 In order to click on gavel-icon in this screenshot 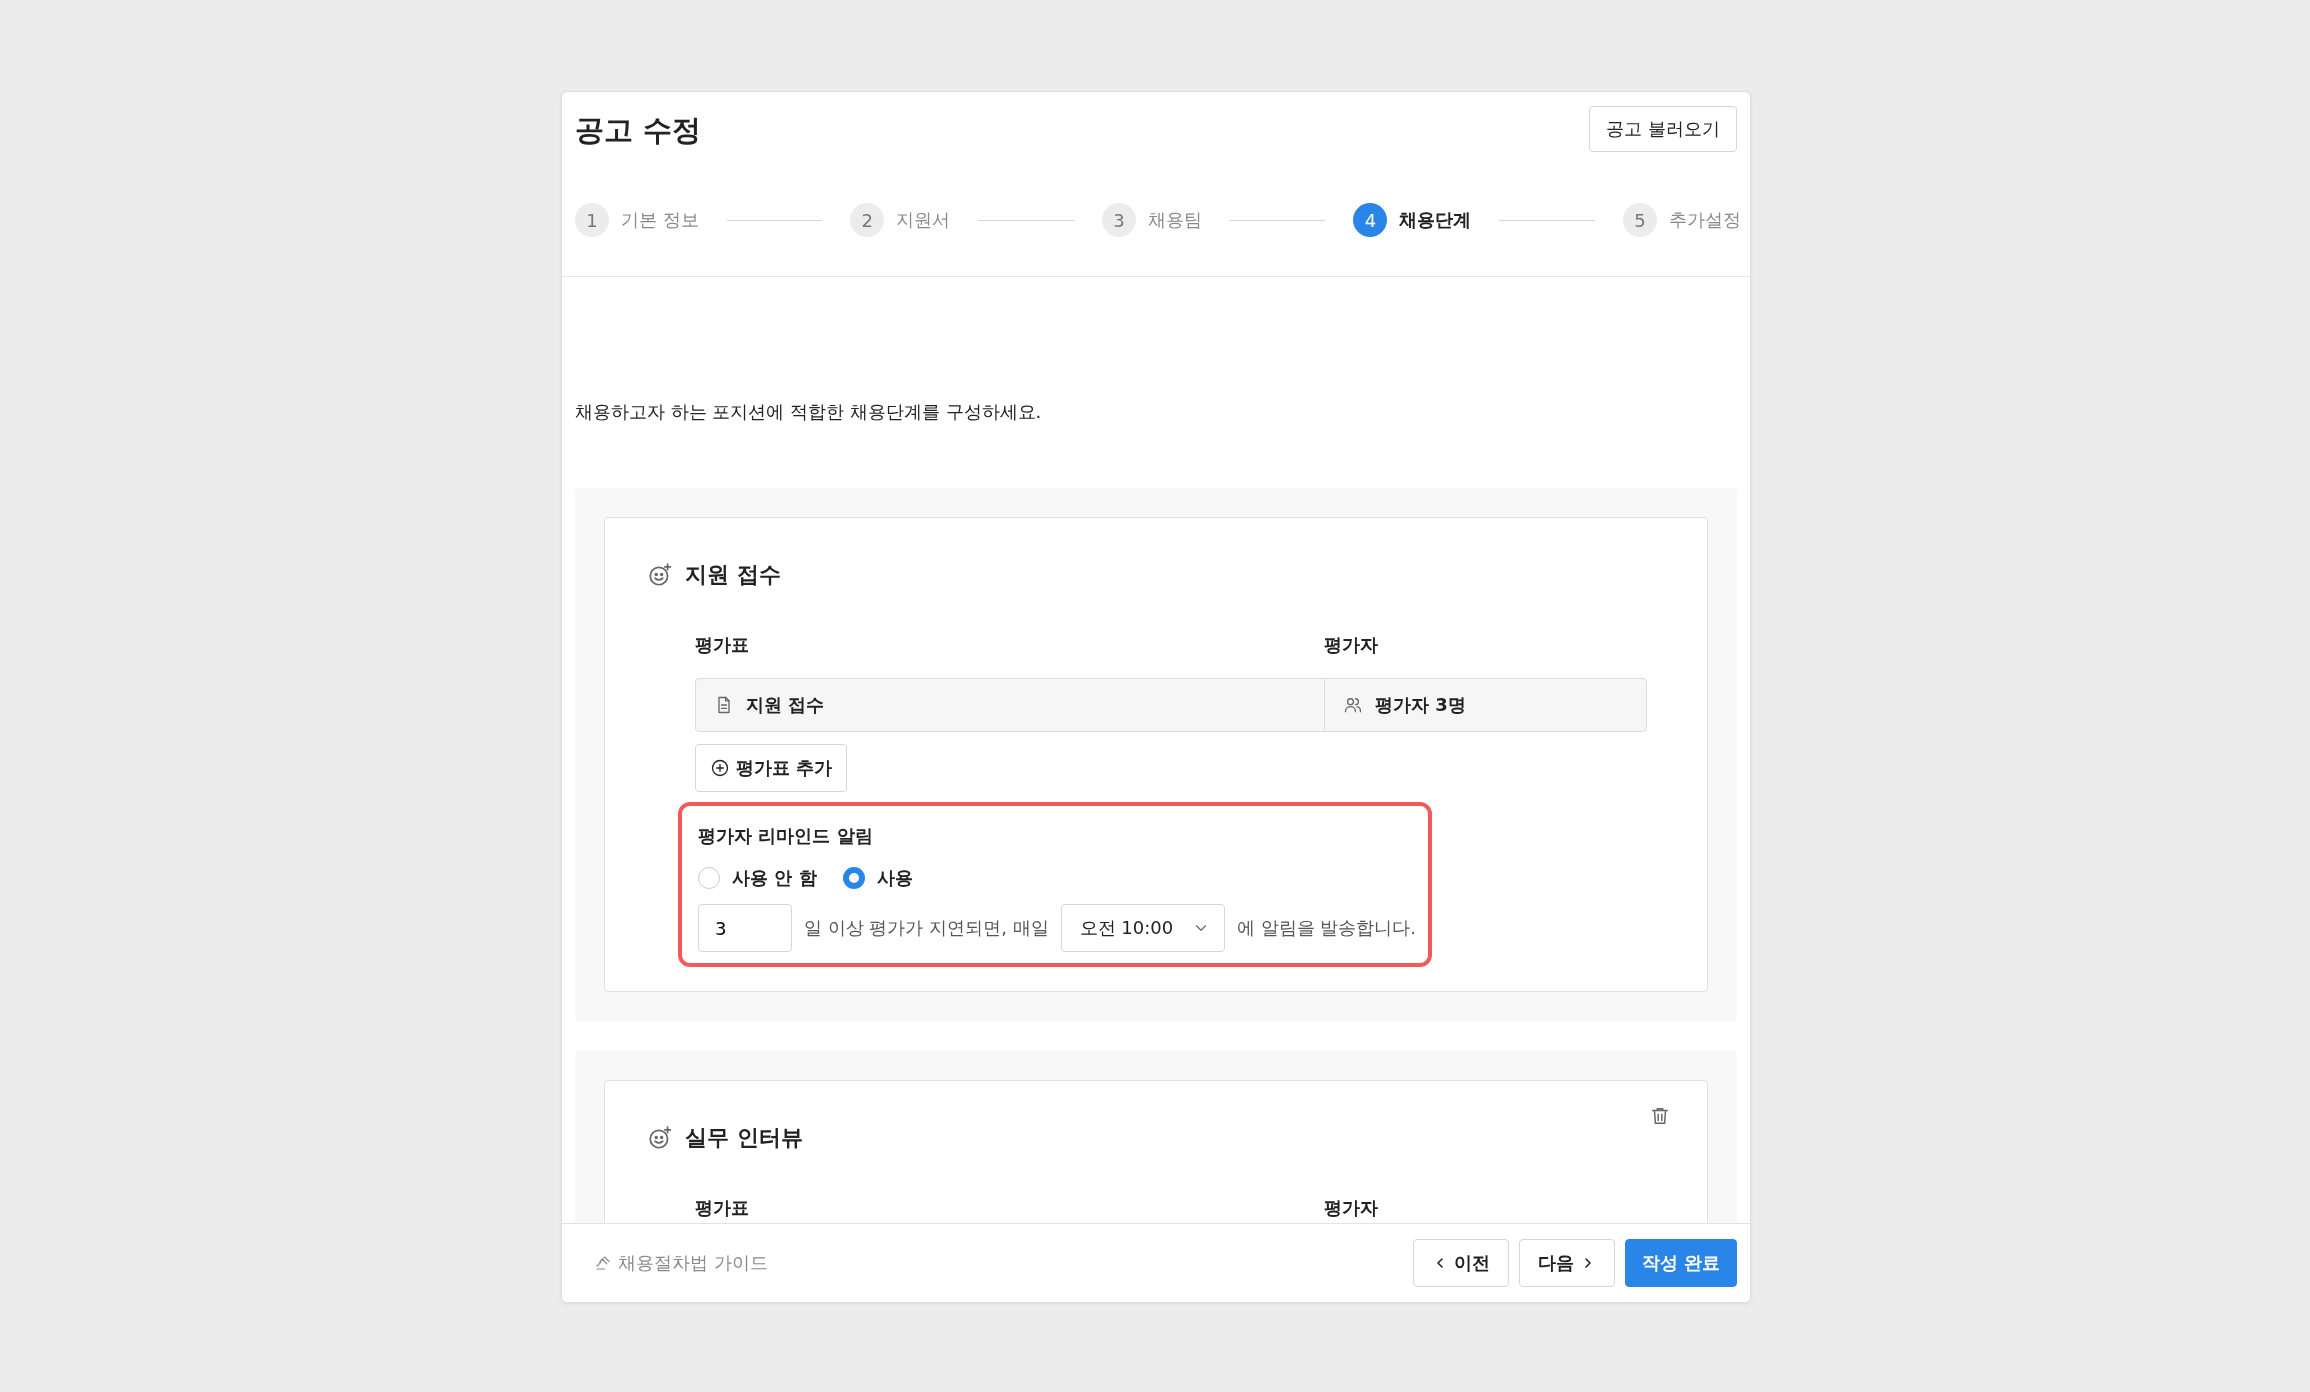, I will do `click(603, 1263)`.